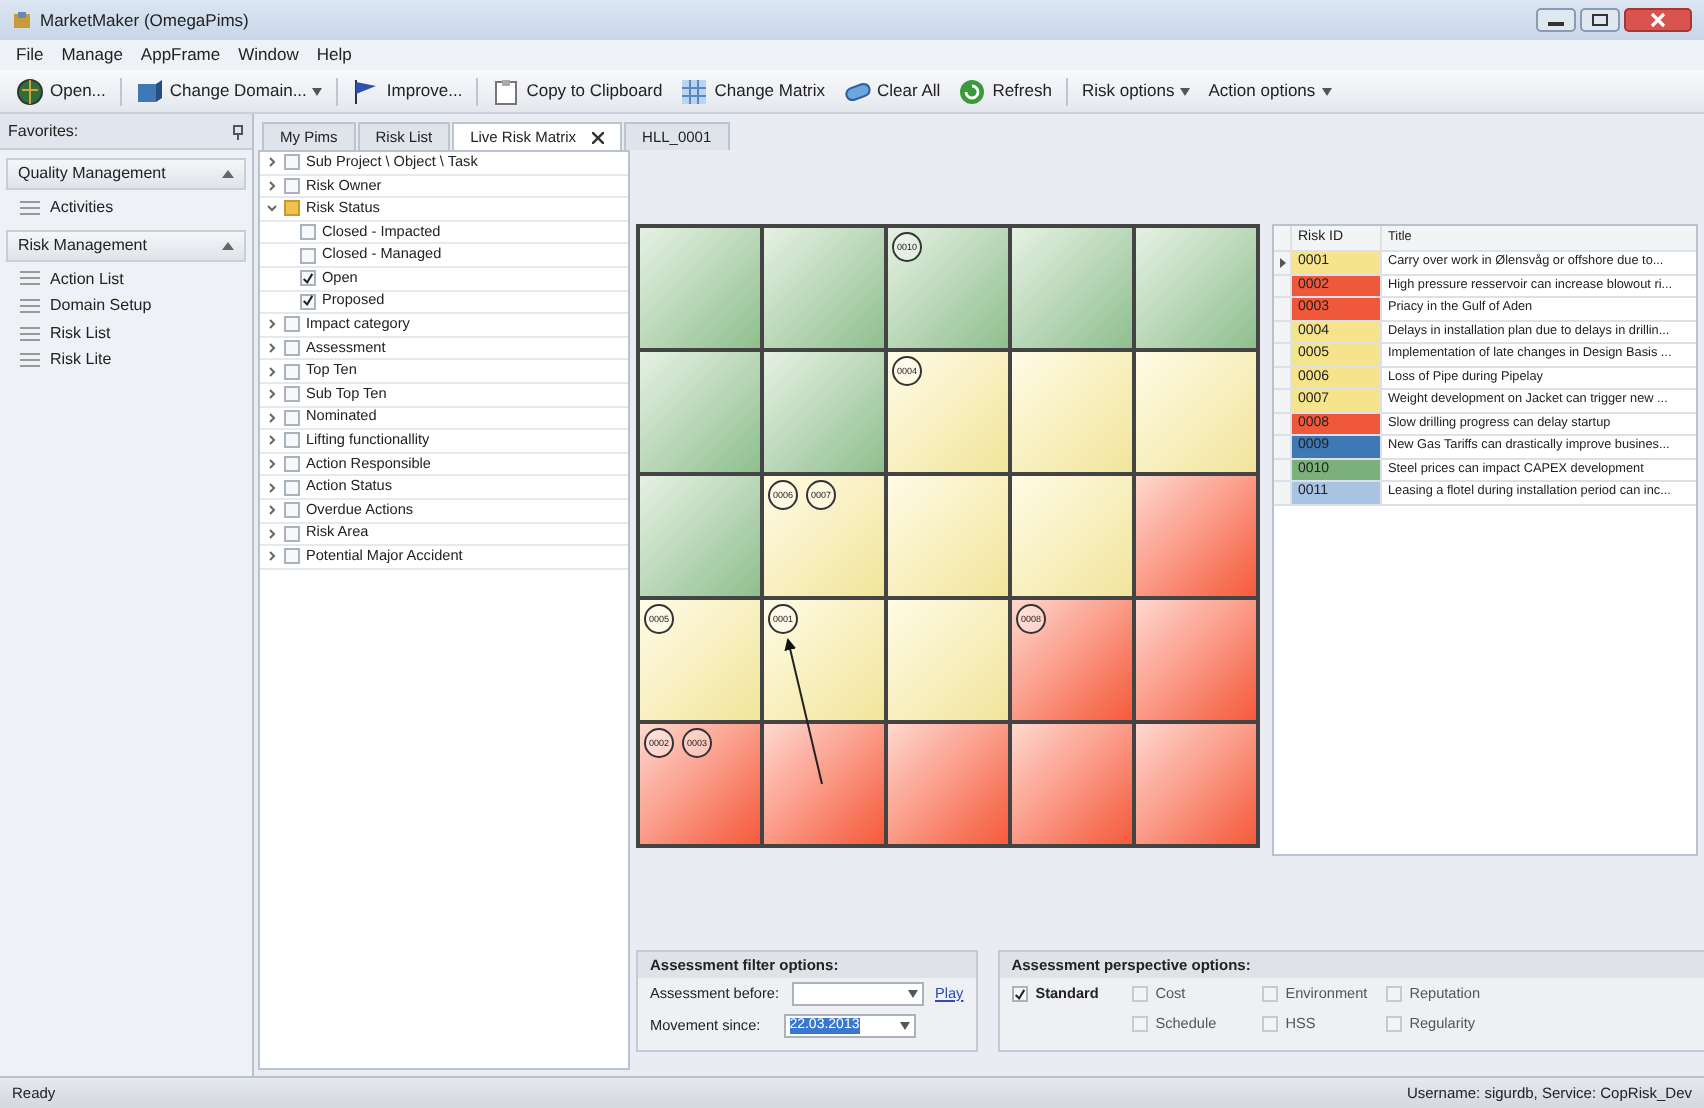 The height and width of the screenshot is (1108, 1704). What do you see at coordinates (126, 245) in the screenshot?
I see `group-header: Risk Management` at bounding box center [126, 245].